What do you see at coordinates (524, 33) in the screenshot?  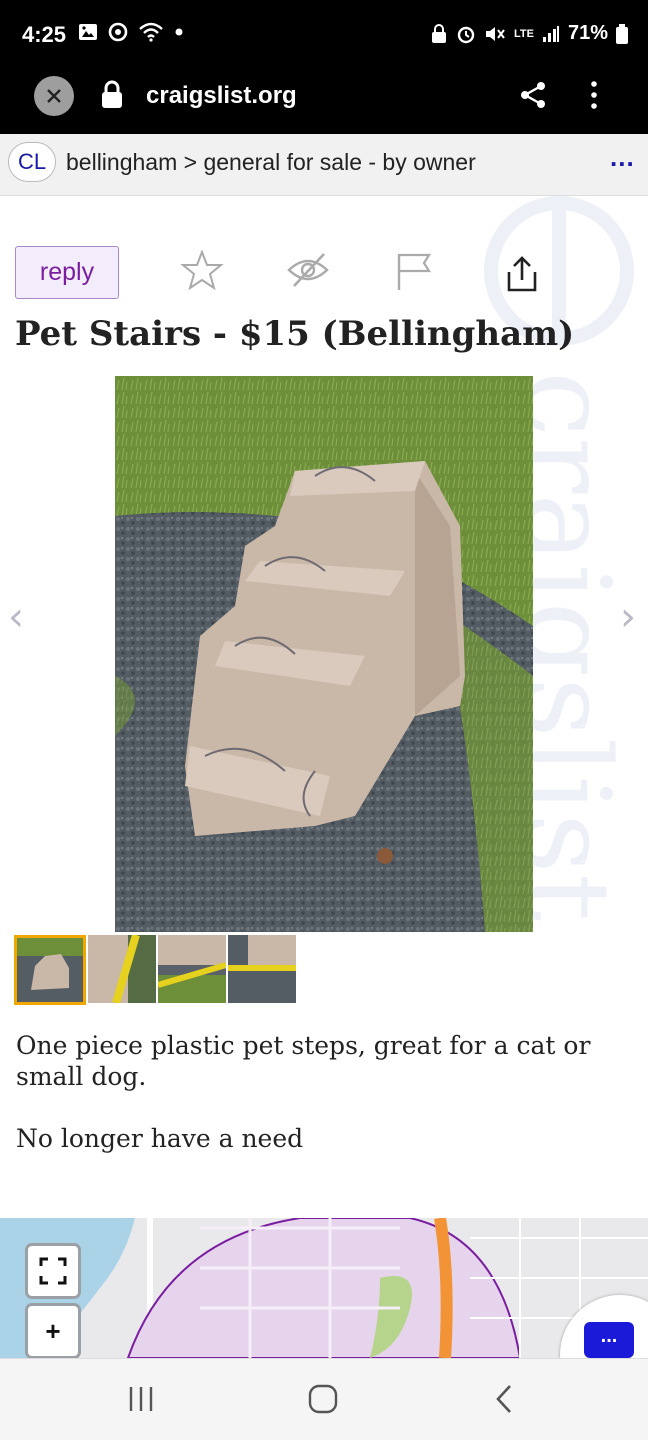 I see `network-type: LTE` at bounding box center [524, 33].